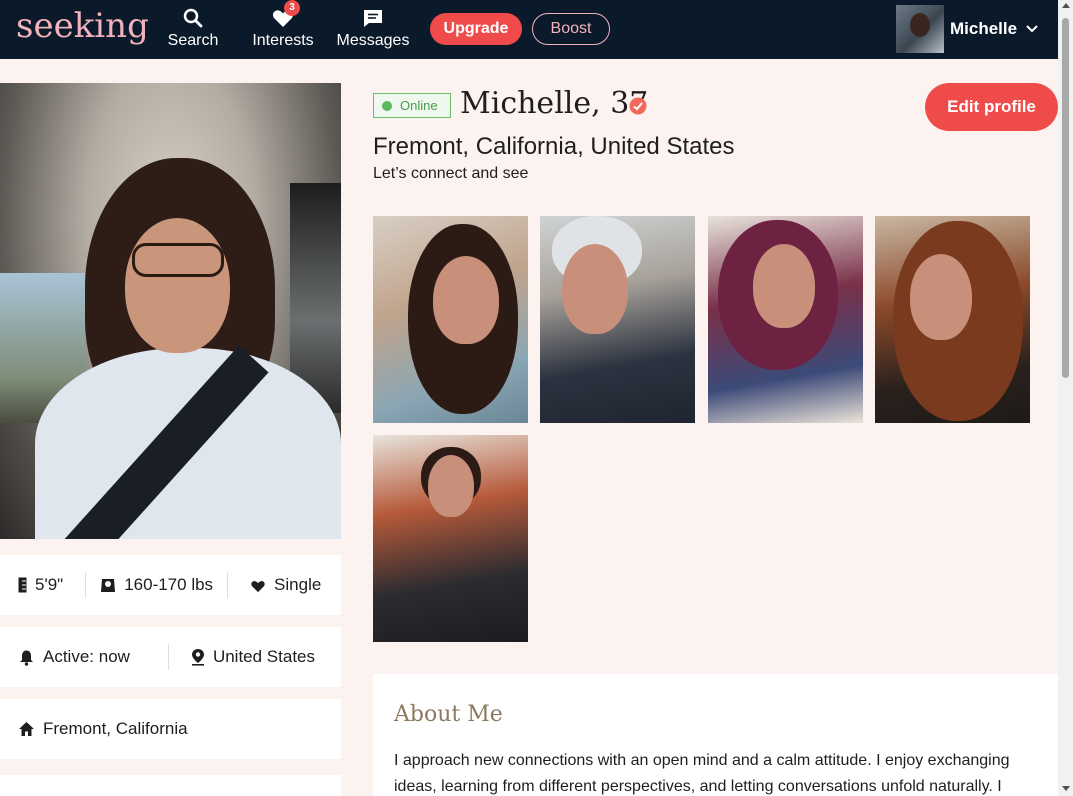  What do you see at coordinates (263, 656) in the screenshot?
I see `country-value: United States` at bounding box center [263, 656].